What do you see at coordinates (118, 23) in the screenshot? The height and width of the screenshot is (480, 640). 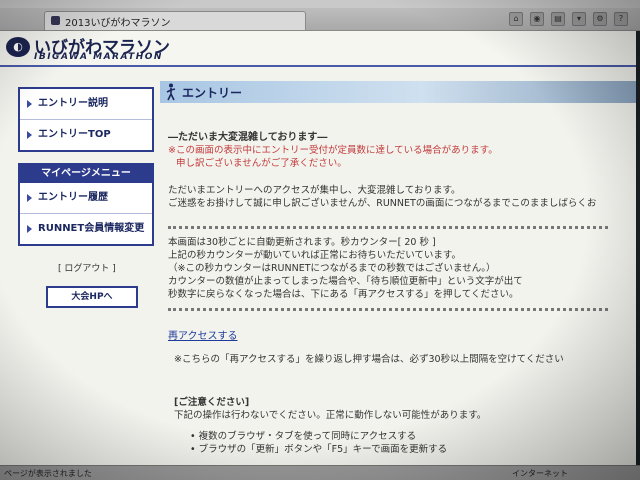 I see `tab-title: 2013いびがわマラソン` at bounding box center [118, 23].